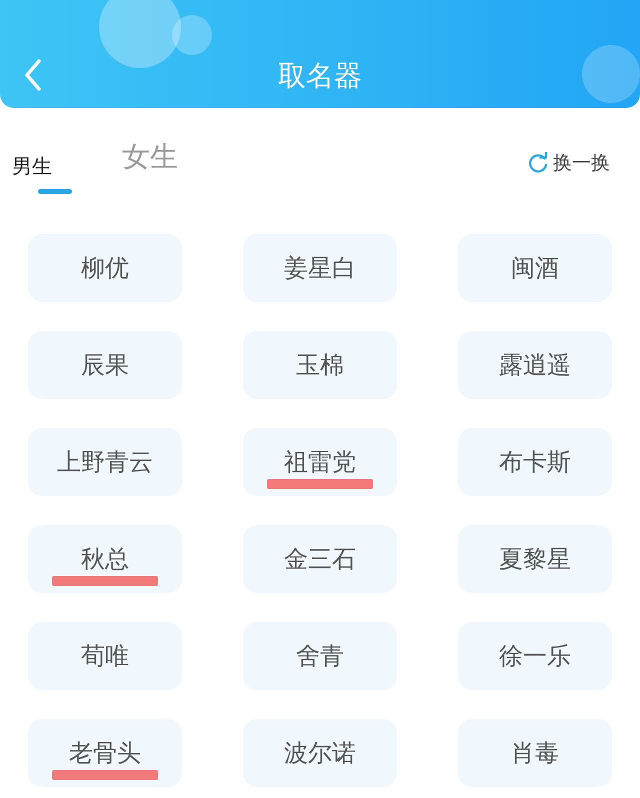 This screenshot has width=640, height=798. What do you see at coordinates (535, 268) in the screenshot?
I see `name-option: 闽酒` at bounding box center [535, 268].